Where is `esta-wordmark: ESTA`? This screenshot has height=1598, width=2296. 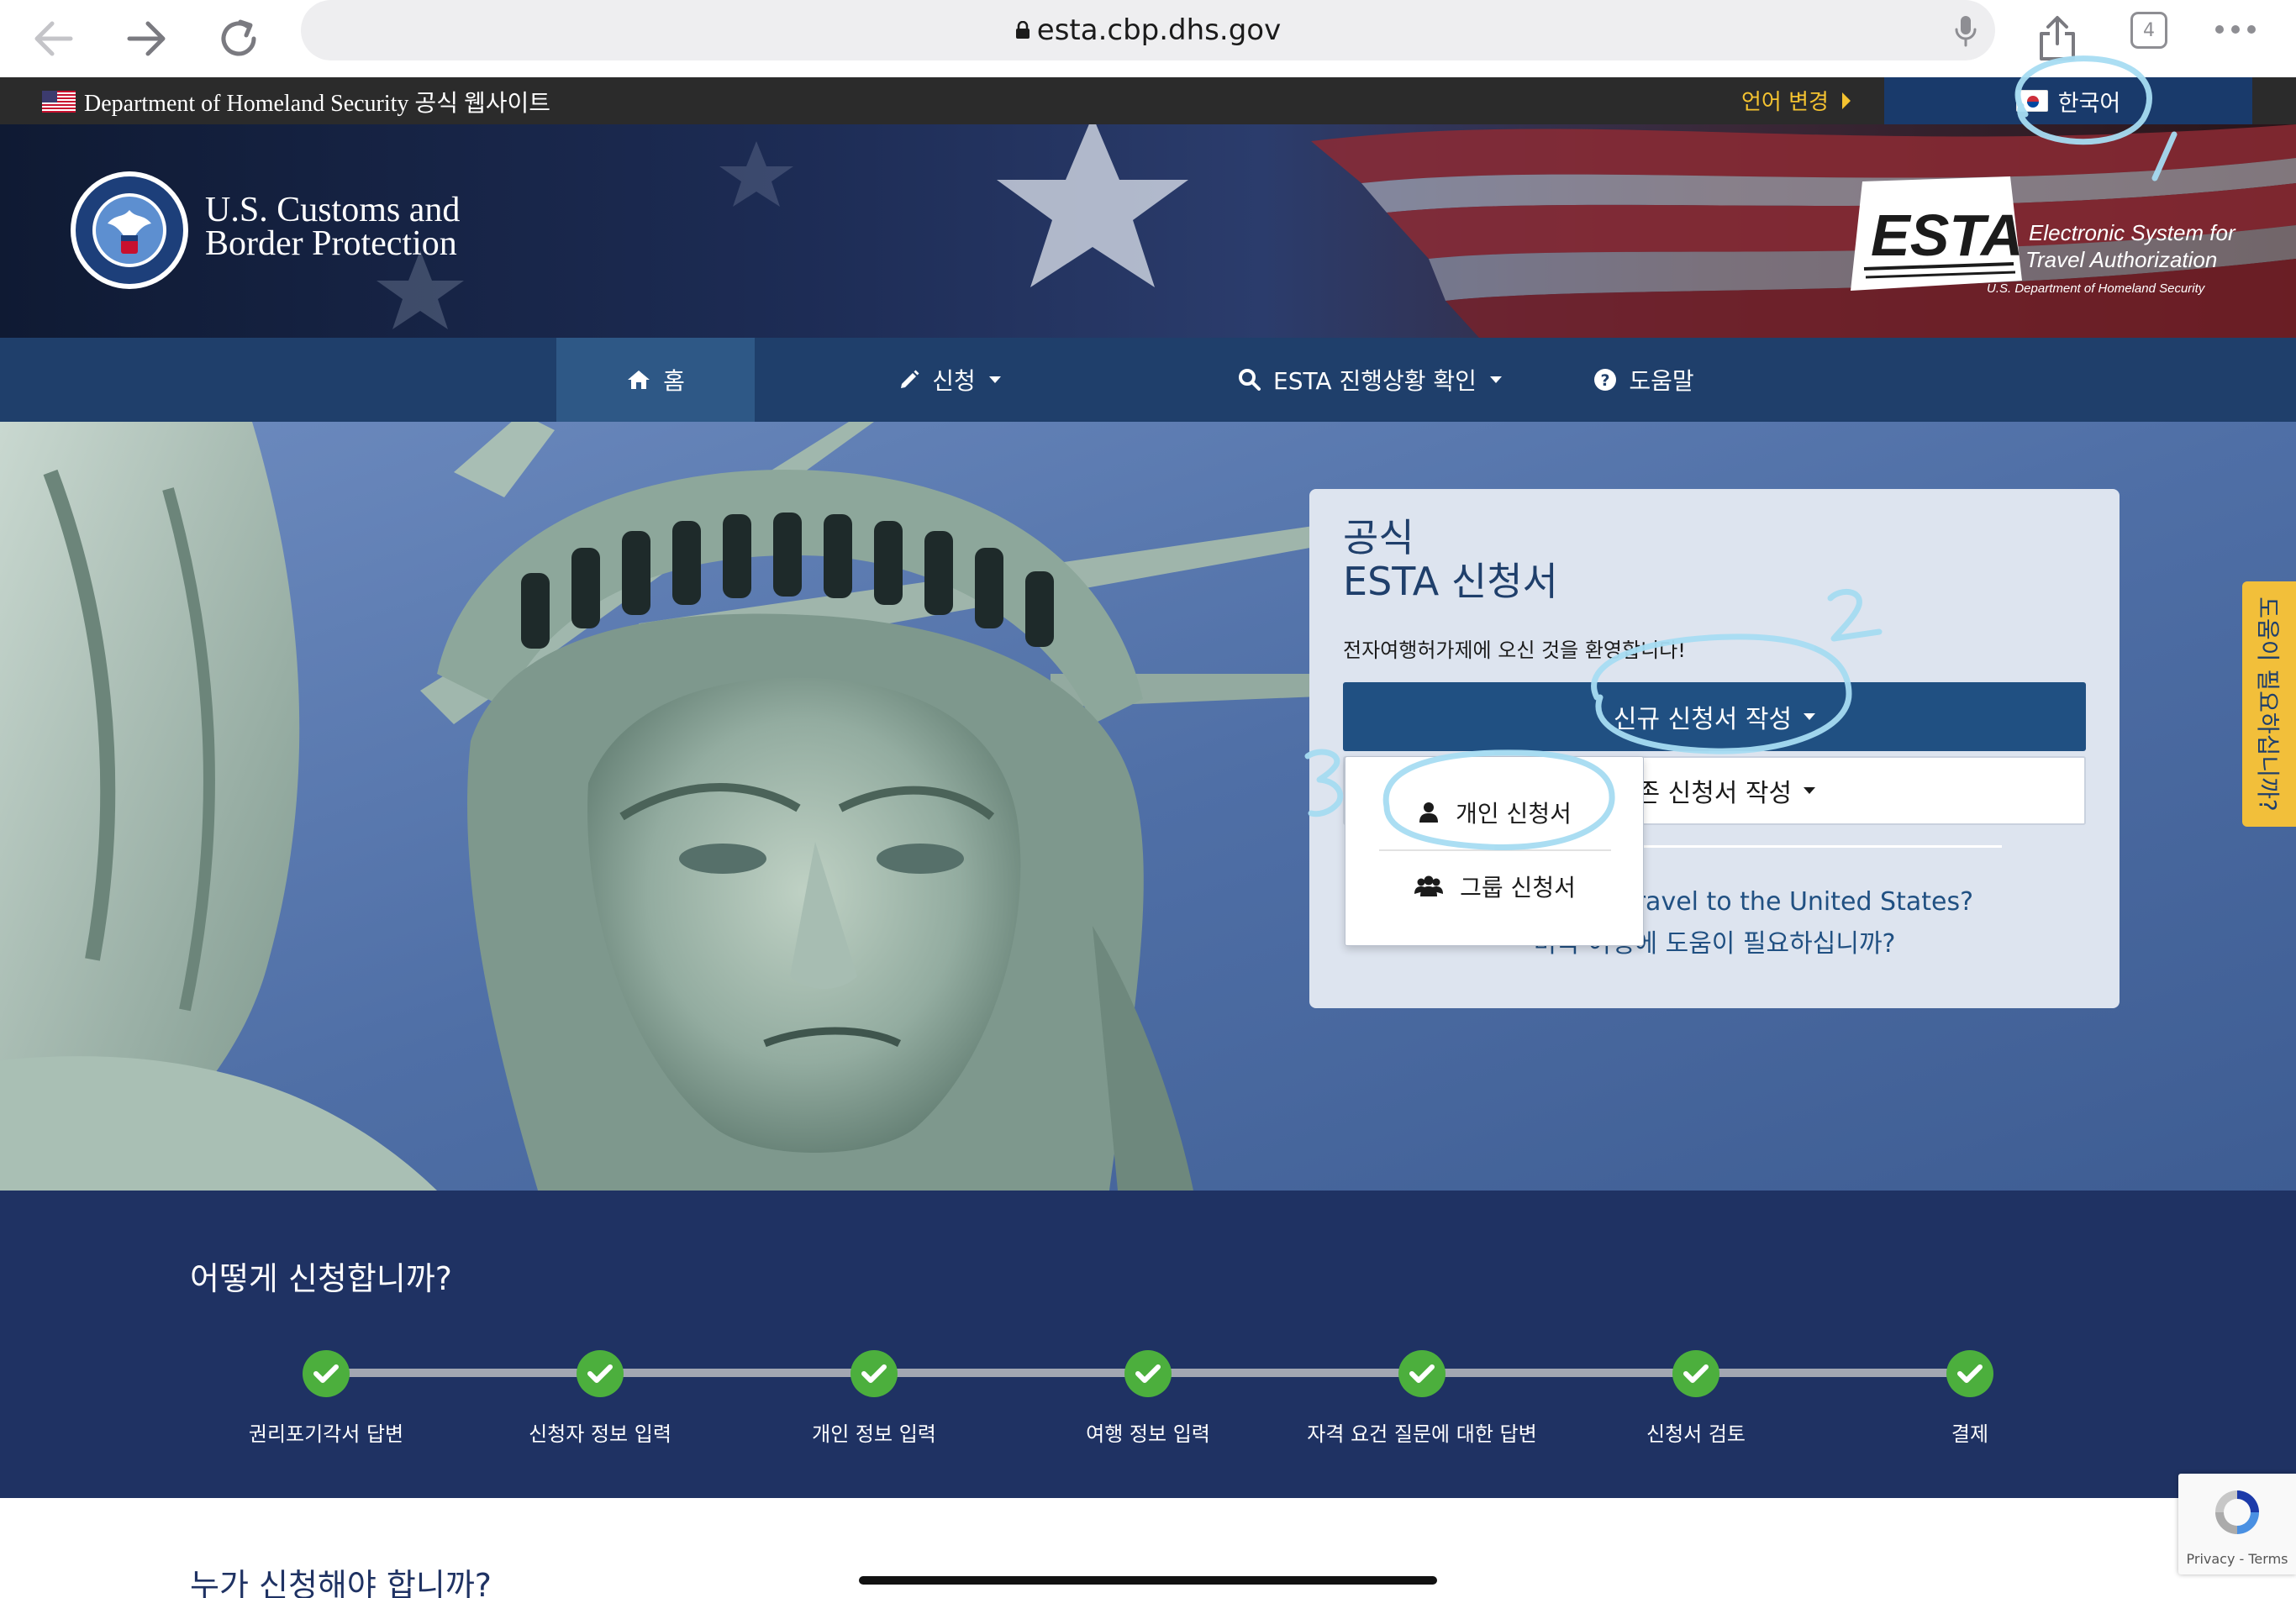 esta-wordmark: ESTA is located at coordinates (1948, 235).